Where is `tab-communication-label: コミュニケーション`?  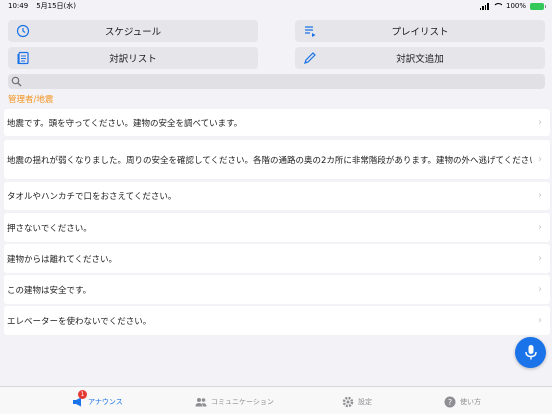
tab-communication-label: コミュニケーション is located at coordinates (242, 402).